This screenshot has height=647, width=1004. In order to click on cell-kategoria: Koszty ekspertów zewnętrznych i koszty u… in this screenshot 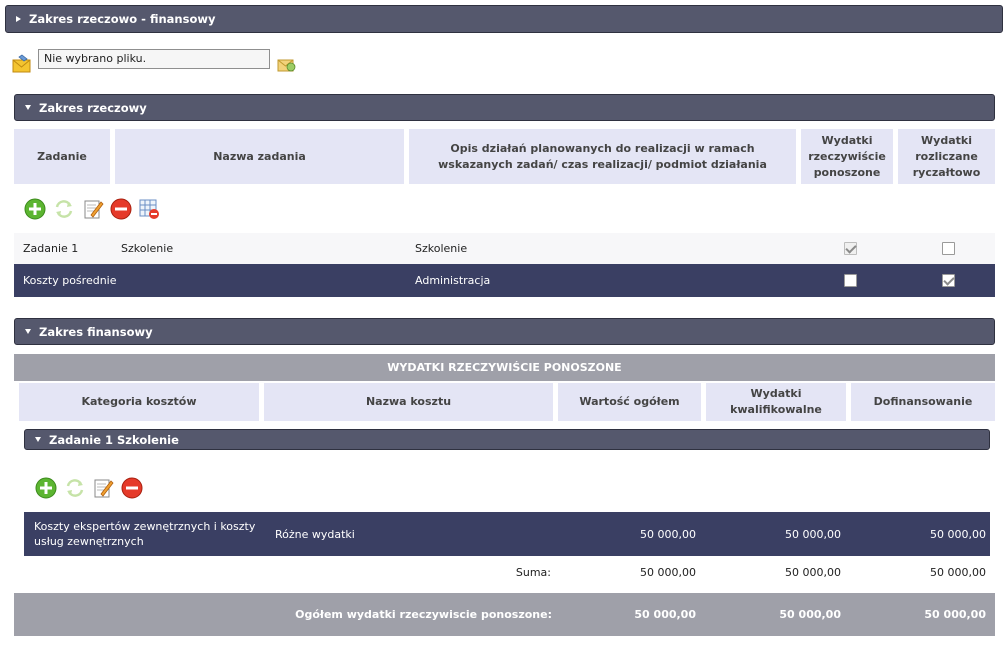, I will do `click(145, 534)`.